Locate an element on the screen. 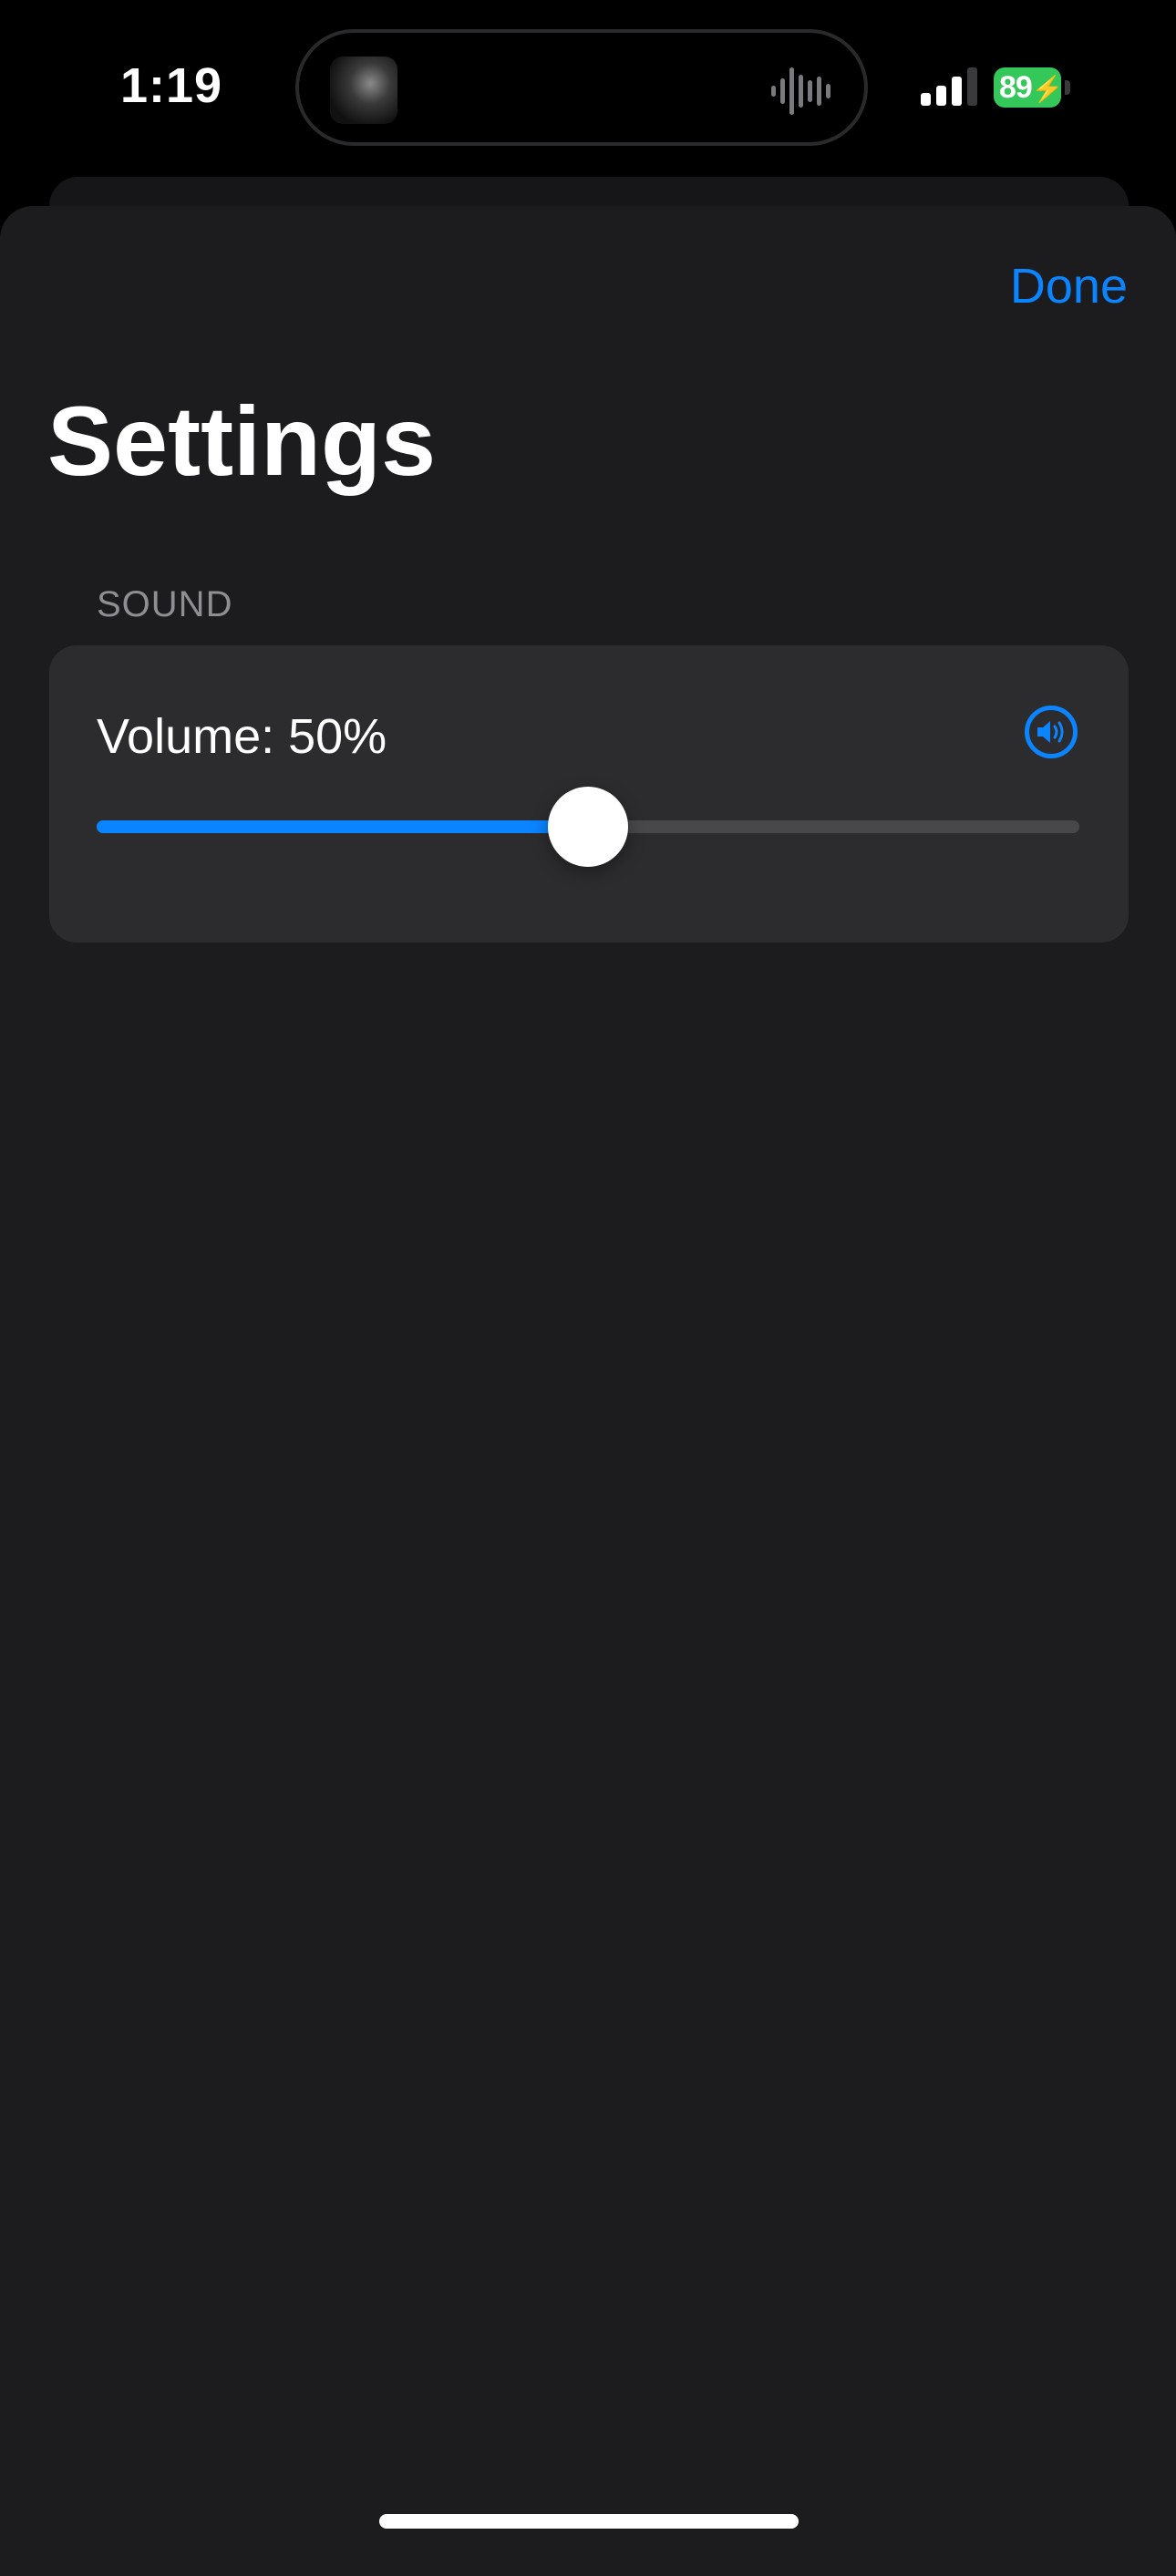  sound-settings-group: Volume: 50% is located at coordinates (589, 794).